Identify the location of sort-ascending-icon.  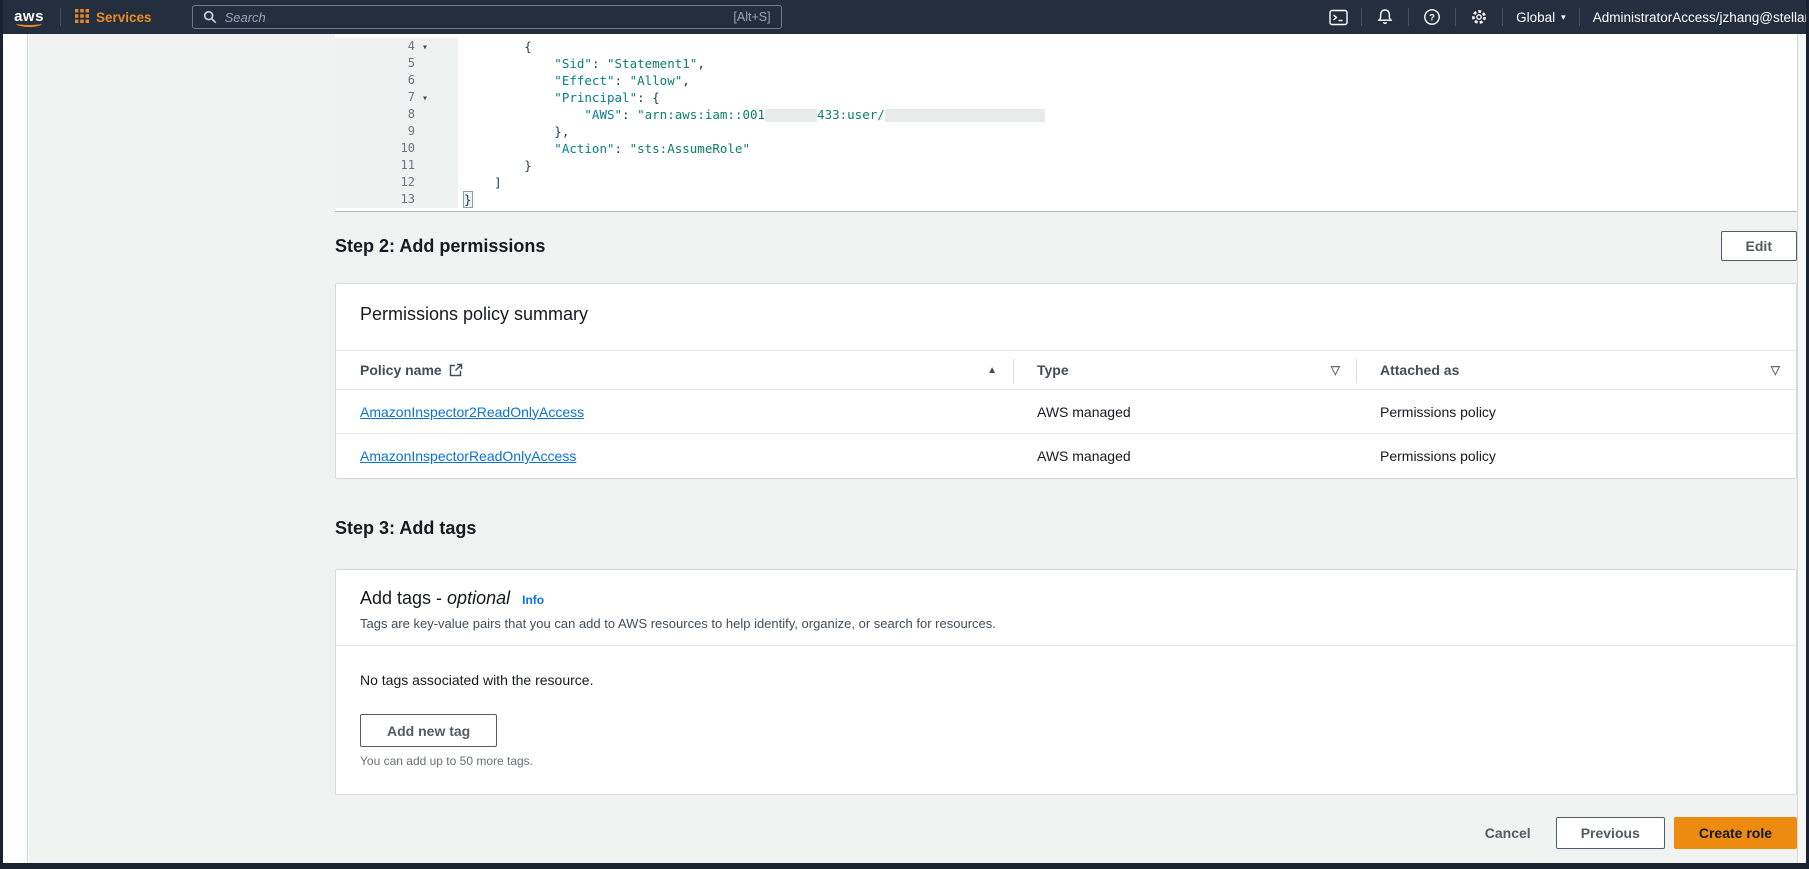
(992, 370).